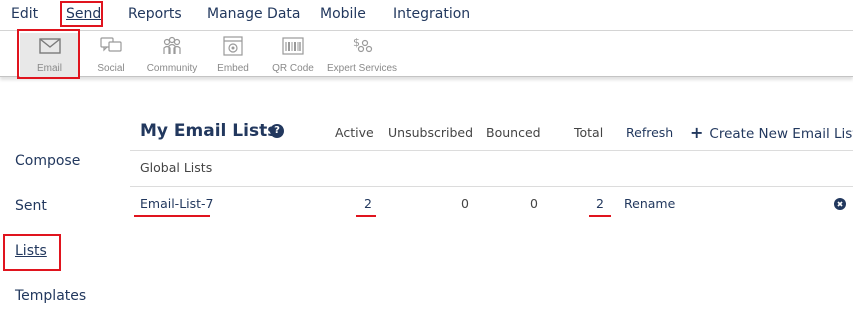 Image resolution: width=853 pixels, height=322 pixels. Describe the element at coordinates (111, 44) in the screenshot. I see `social-icon` at that location.